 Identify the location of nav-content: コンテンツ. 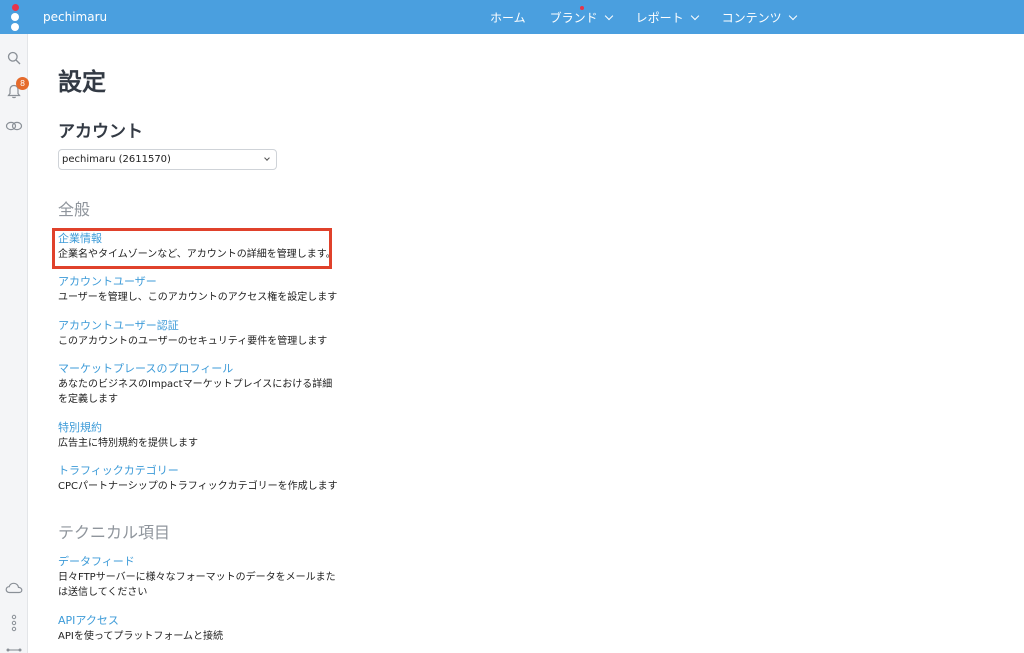
(759, 17).